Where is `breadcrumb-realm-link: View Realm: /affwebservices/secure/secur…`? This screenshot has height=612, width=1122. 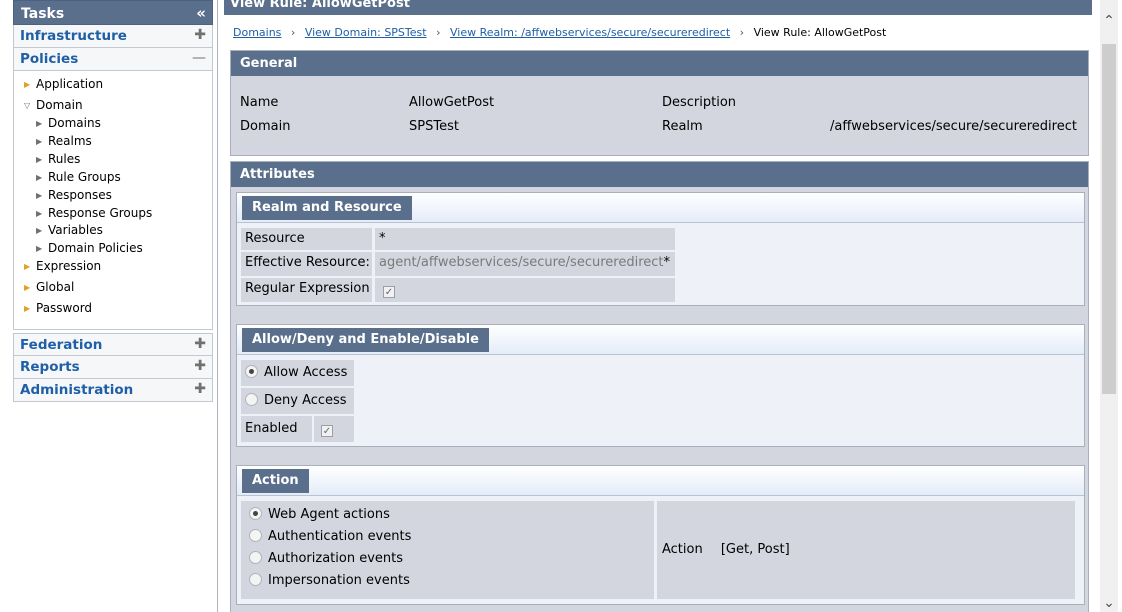
breadcrumb-realm-link: View Realm: /affwebservices/secure/secur… is located at coordinates (590, 32).